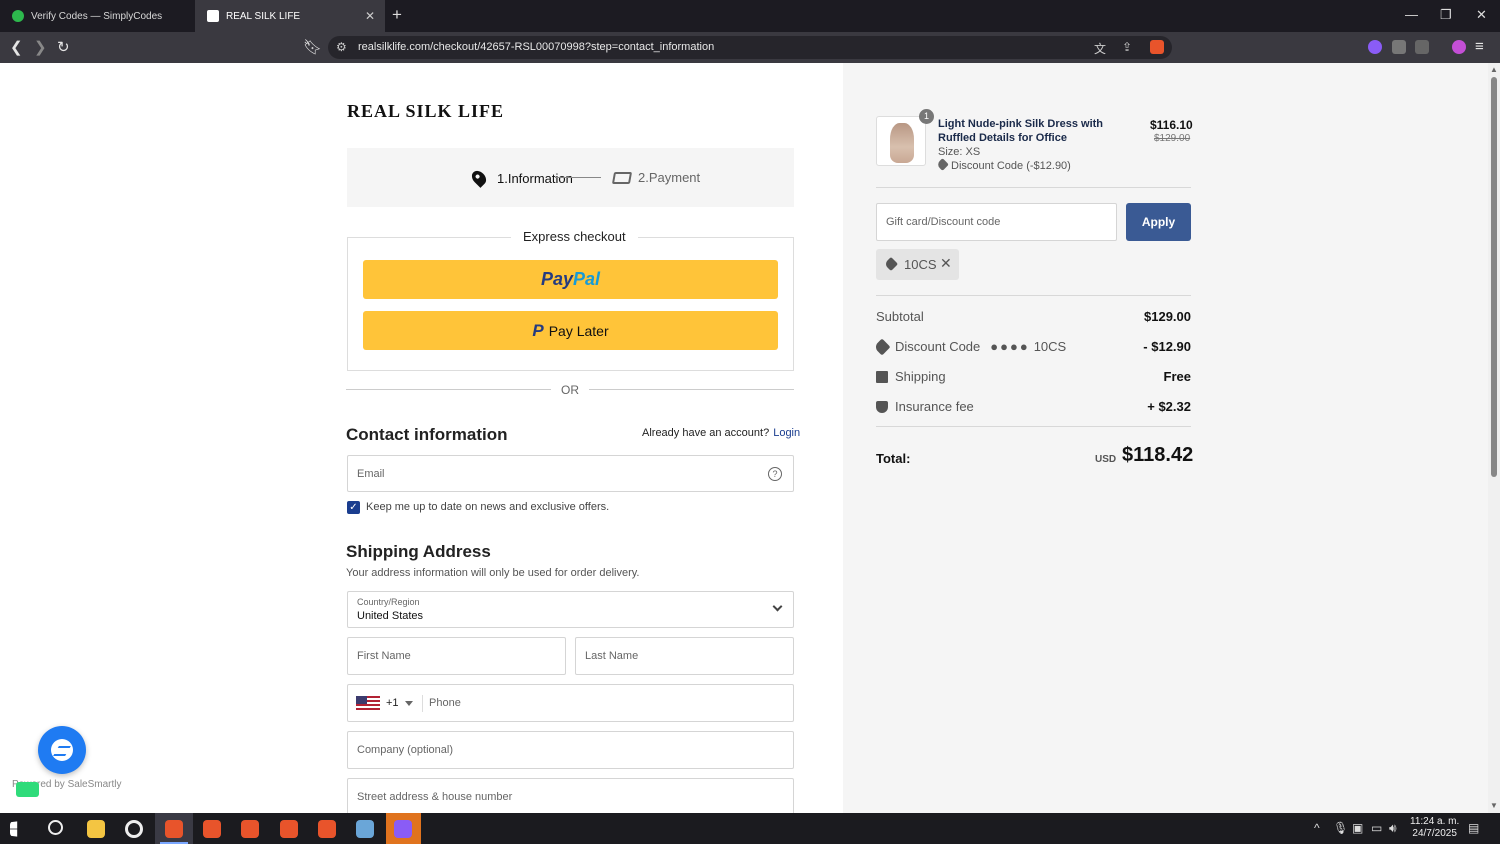  I want to click on clock-time: 11:24 a. m., so click(1435, 821).